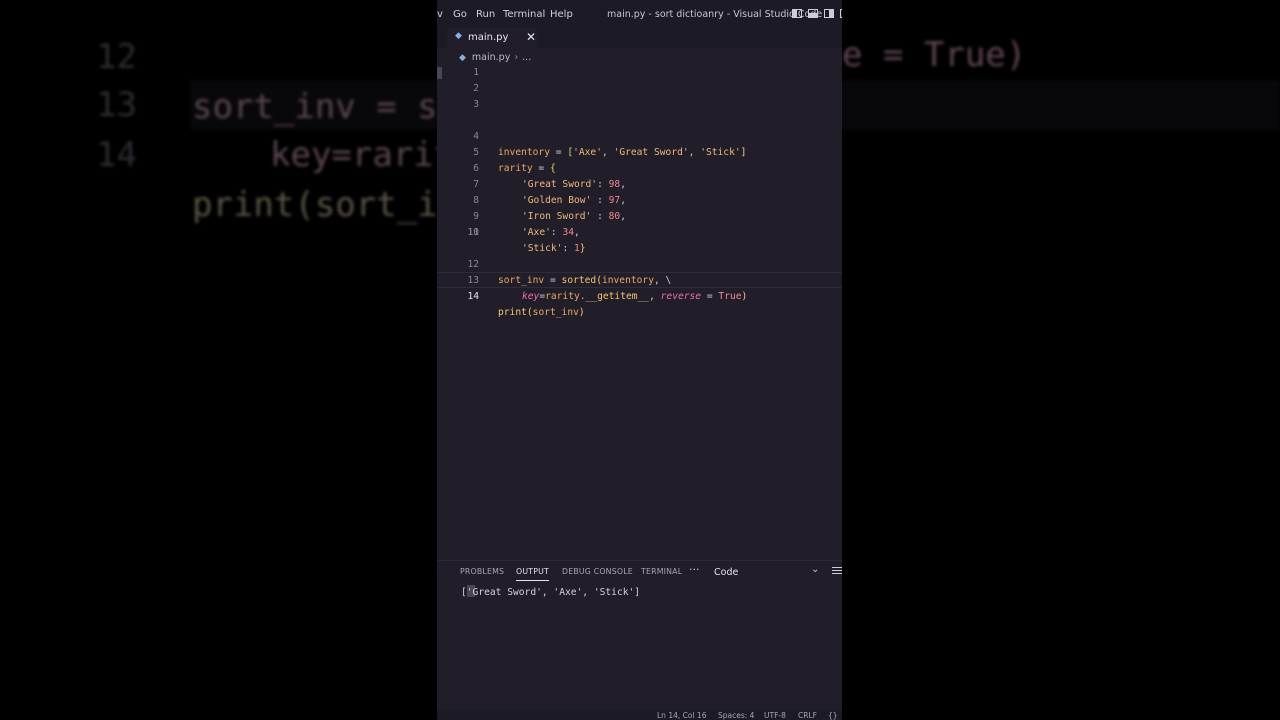  Describe the element at coordinates (797, 13) in the screenshot. I see `toggle-primary-sidebar-icon` at that location.